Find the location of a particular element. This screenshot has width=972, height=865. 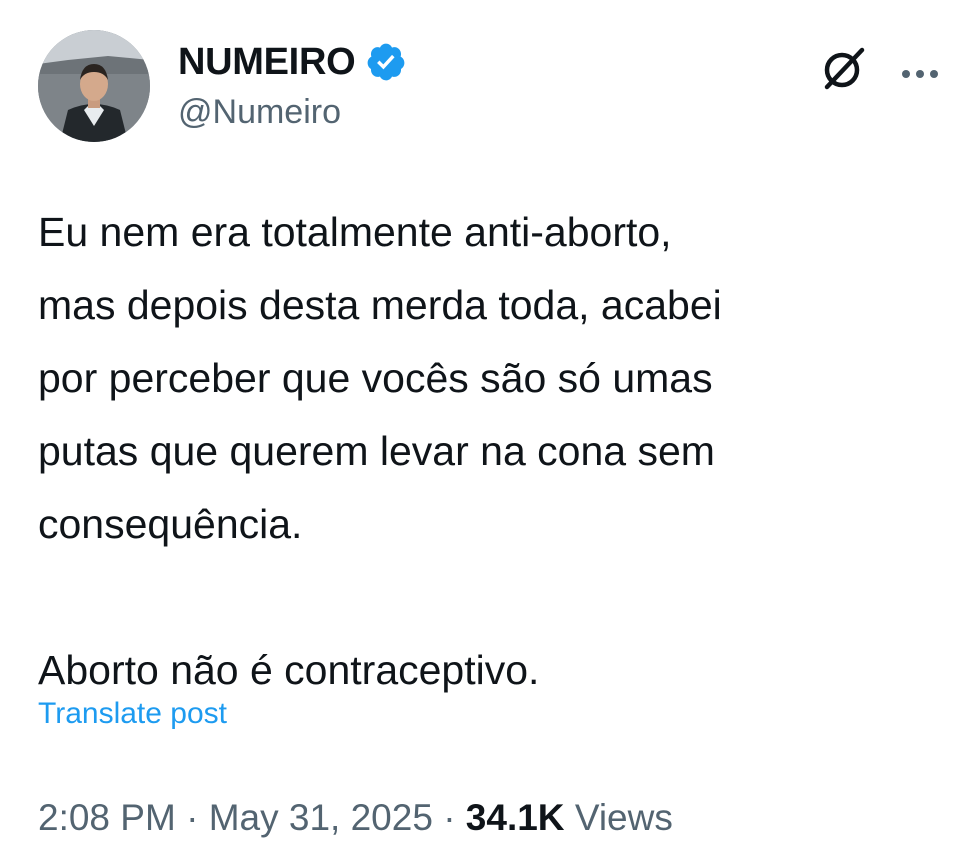

avatar-photo is located at coordinates (94, 86).